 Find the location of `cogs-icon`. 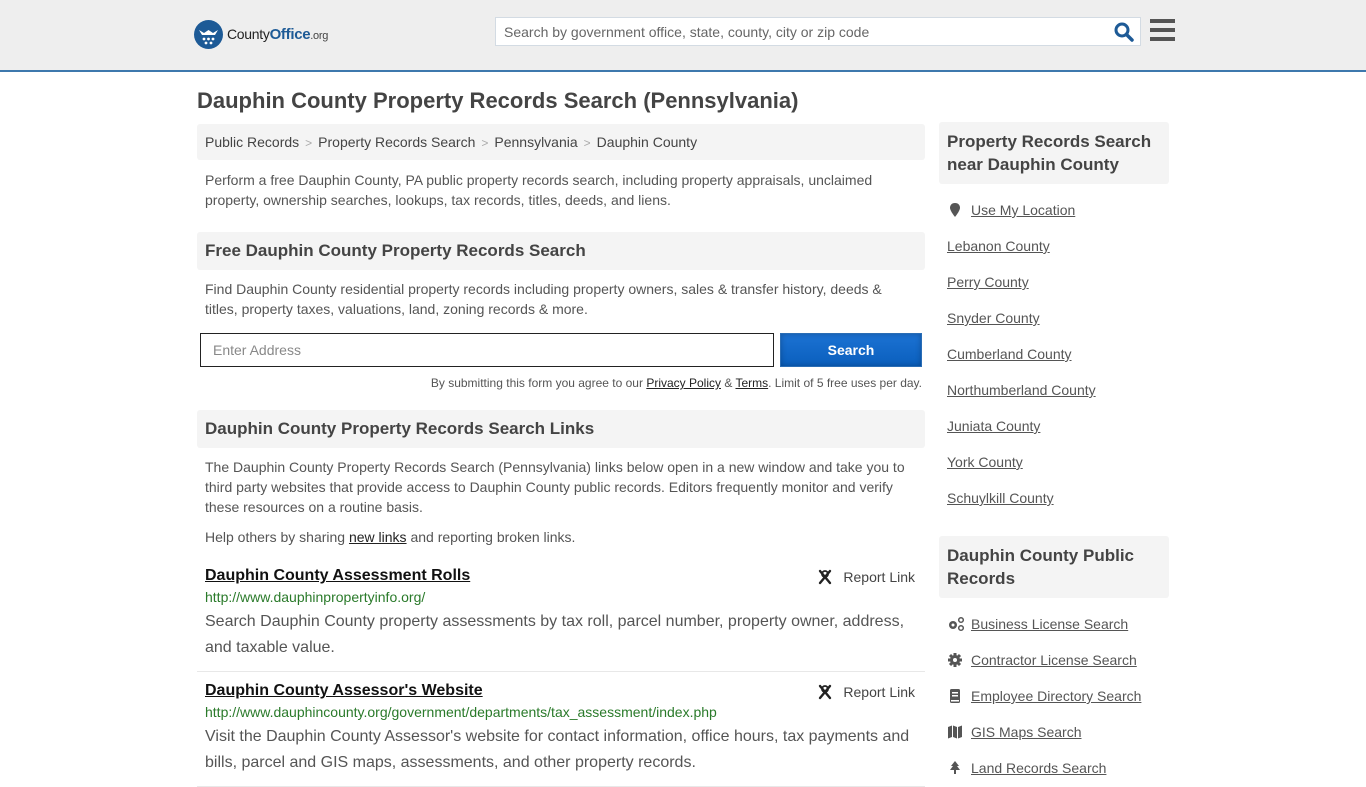

cogs-icon is located at coordinates (956, 624).